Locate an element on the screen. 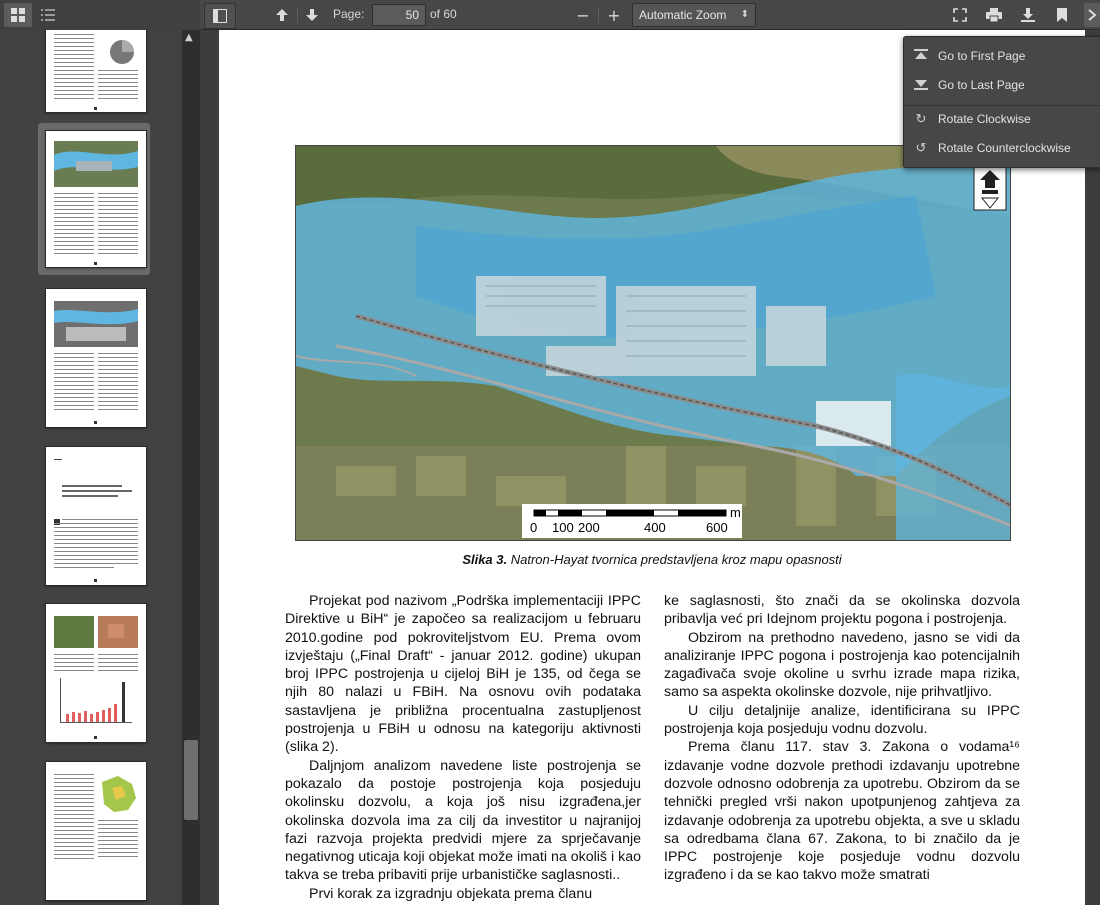 This screenshot has width=1100, height=905. outline-view-button is located at coordinates (48, 15).